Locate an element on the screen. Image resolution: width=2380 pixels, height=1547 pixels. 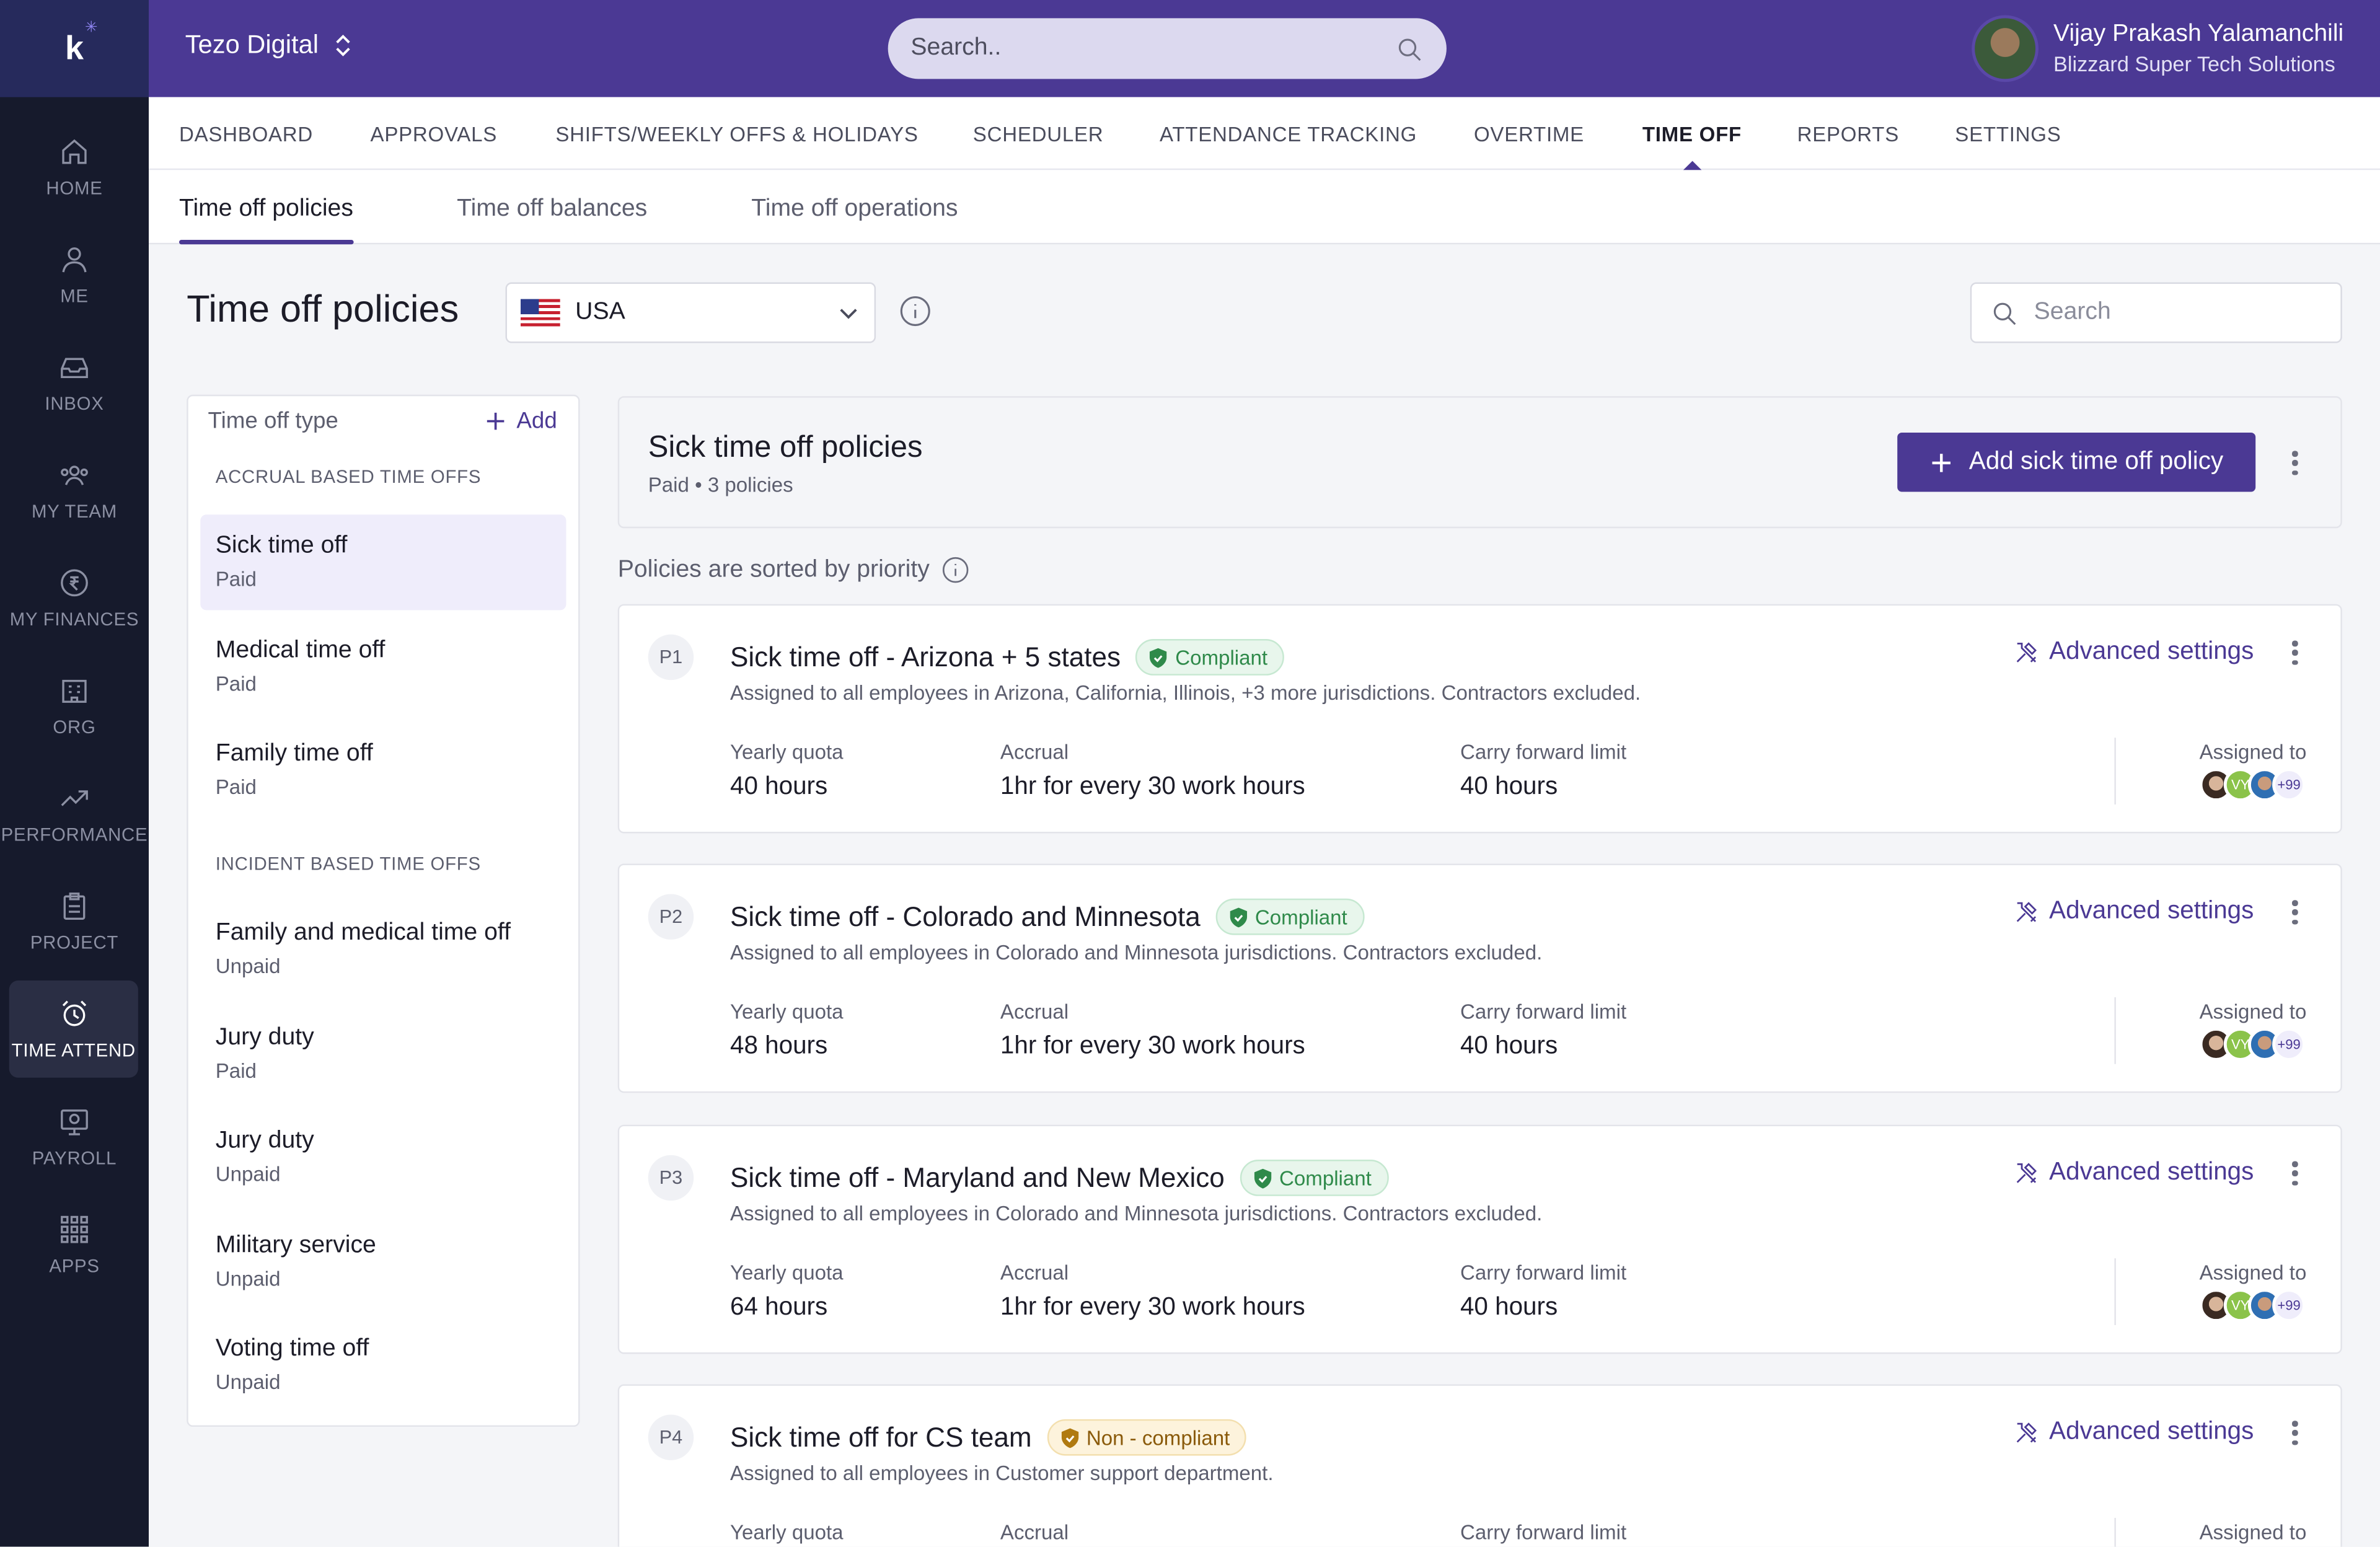
type-item: Military service Unpaid is located at coordinates (383, 1262).